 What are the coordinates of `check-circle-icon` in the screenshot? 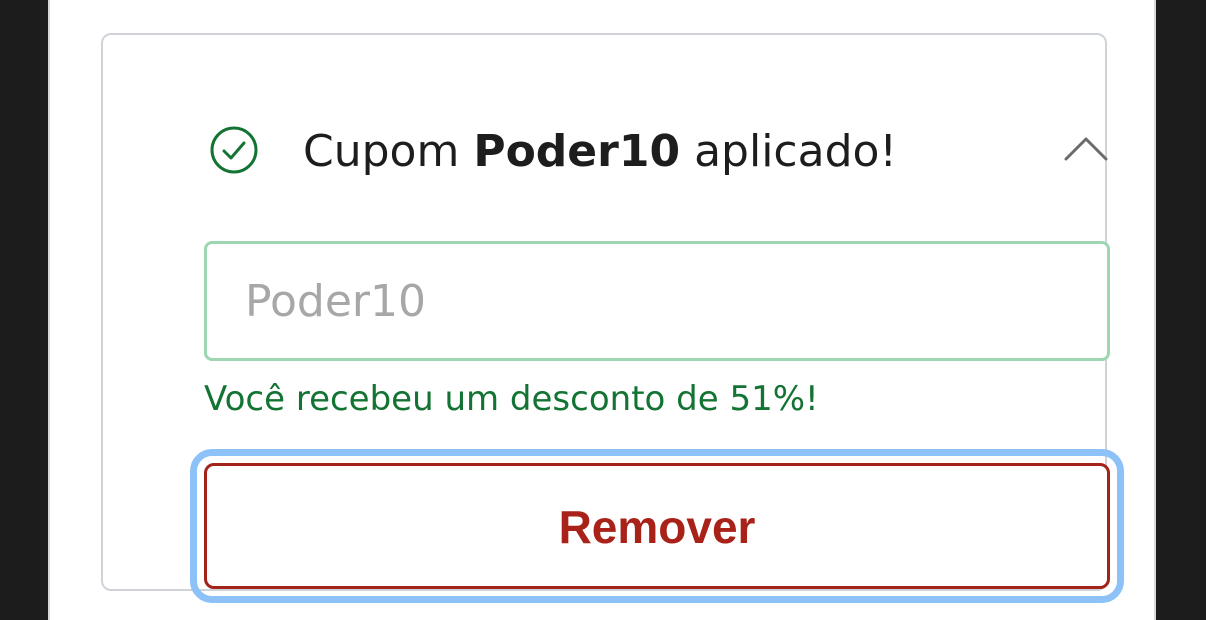 It's located at (234, 150).